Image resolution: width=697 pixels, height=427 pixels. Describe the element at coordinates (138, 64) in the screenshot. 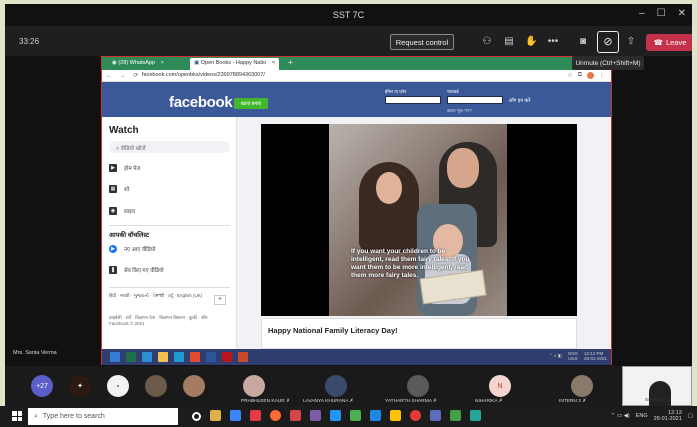

I see `tab-whatsapp: ◉ (28) WhatsApp ×` at that location.